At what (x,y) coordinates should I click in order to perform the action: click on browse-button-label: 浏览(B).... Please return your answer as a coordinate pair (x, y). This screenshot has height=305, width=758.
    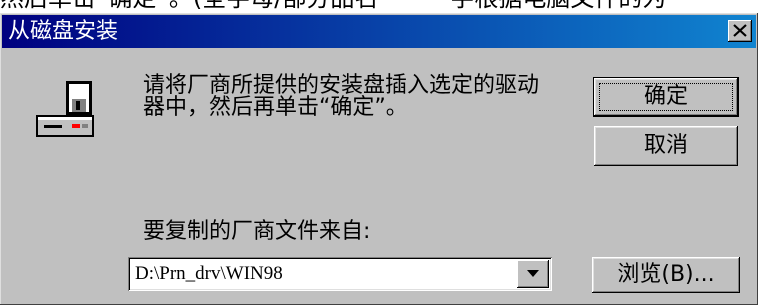
    Looking at the image, I should click on (666, 274).